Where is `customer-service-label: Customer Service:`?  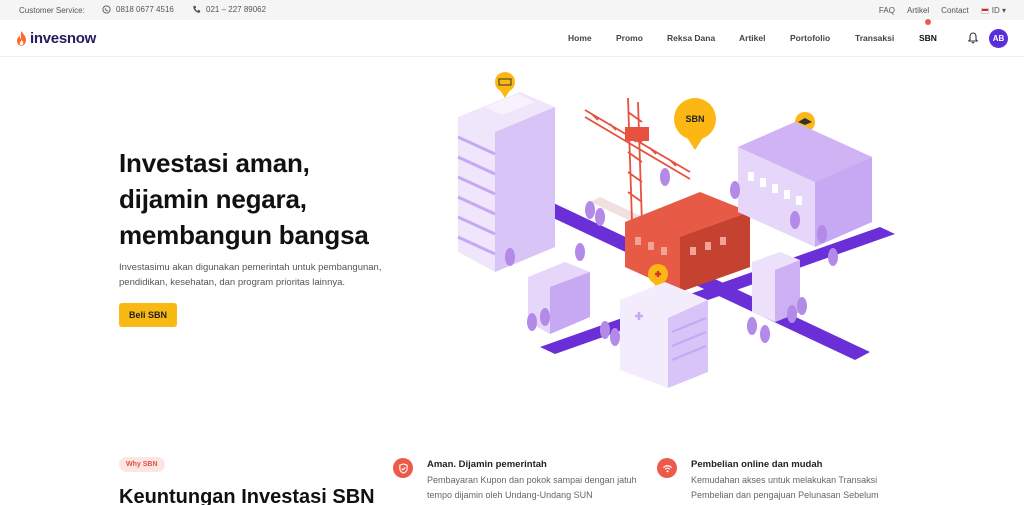 customer-service-label: Customer Service: is located at coordinates (52, 10).